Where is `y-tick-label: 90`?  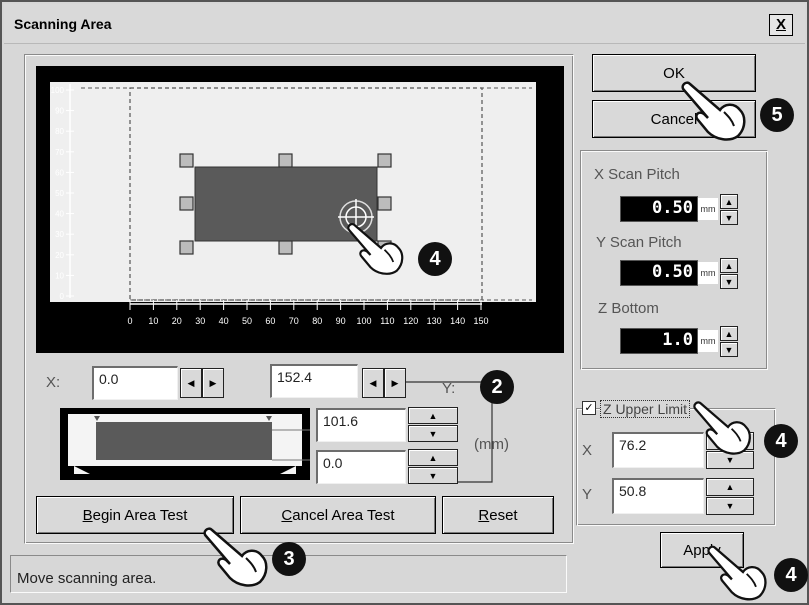
y-tick-label: 90 is located at coordinates (59, 111).